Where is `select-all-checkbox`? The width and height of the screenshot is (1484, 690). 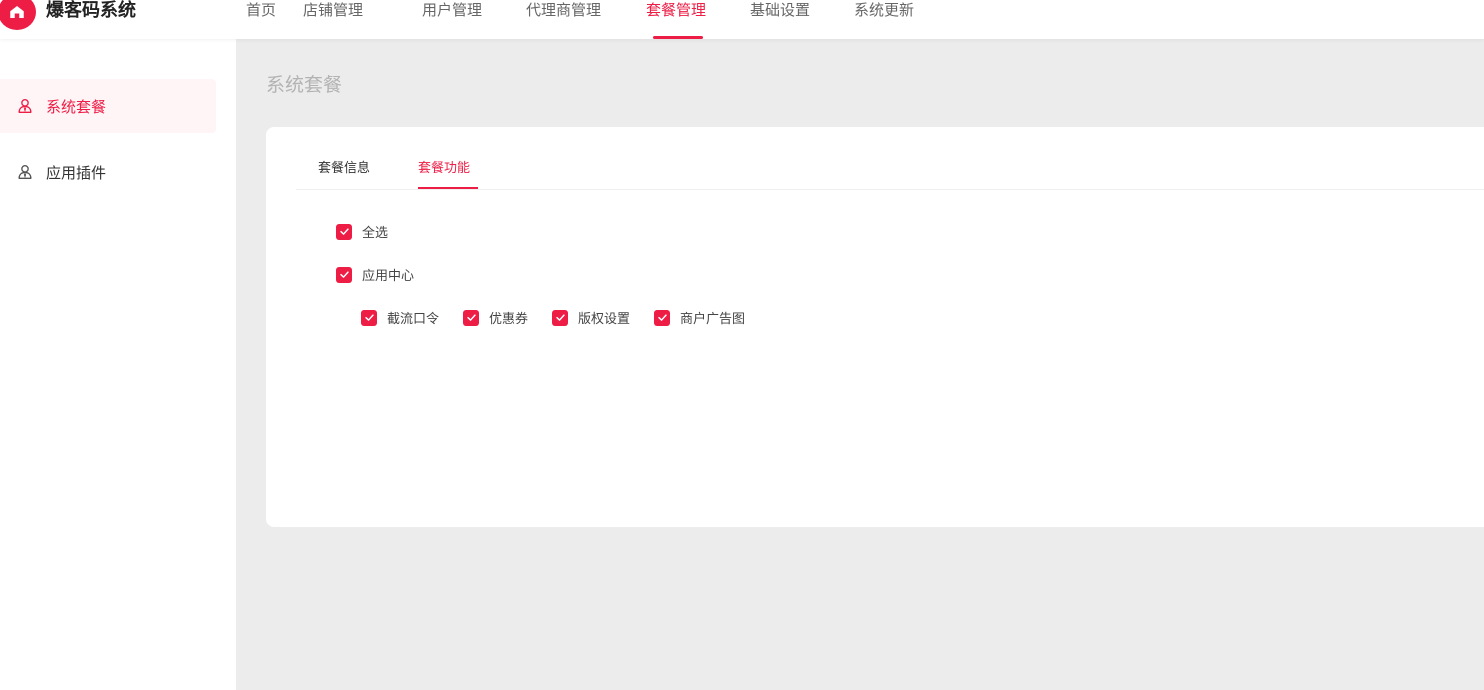
select-all-checkbox is located at coordinates (344, 231).